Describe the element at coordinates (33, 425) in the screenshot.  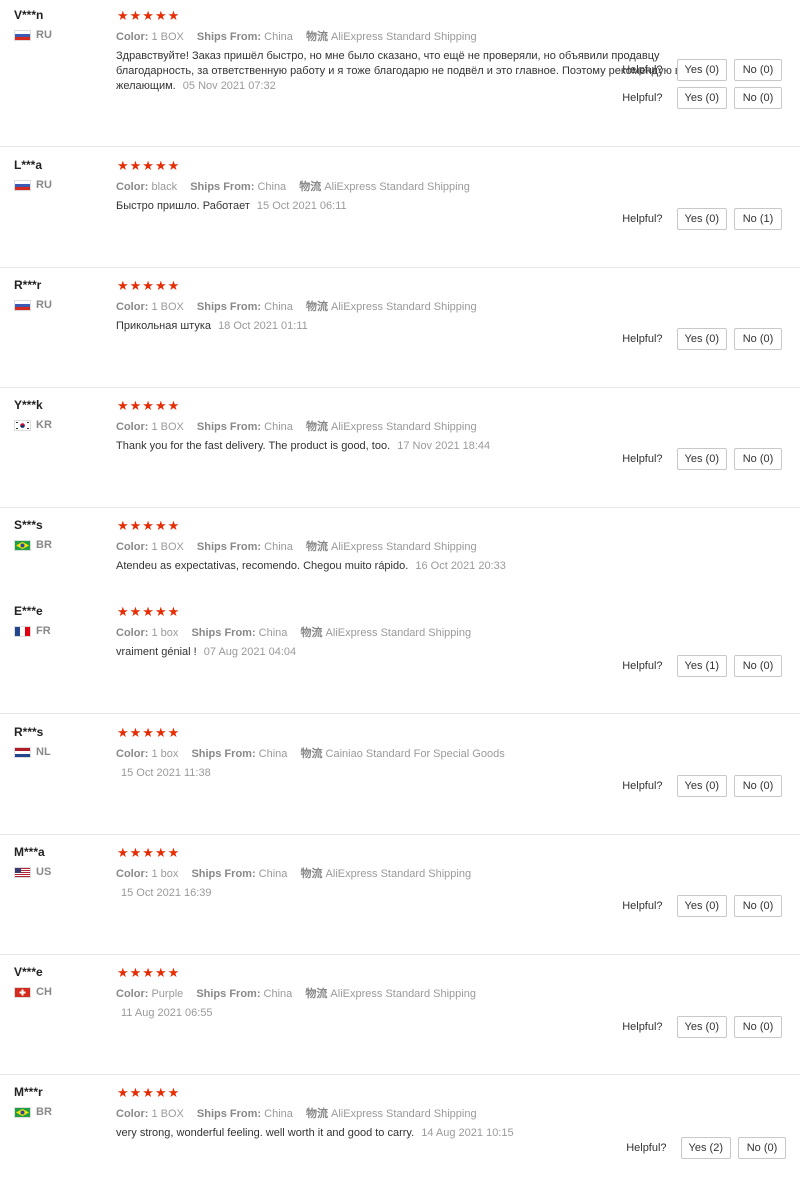
I see `reviewer-country: KR` at that location.